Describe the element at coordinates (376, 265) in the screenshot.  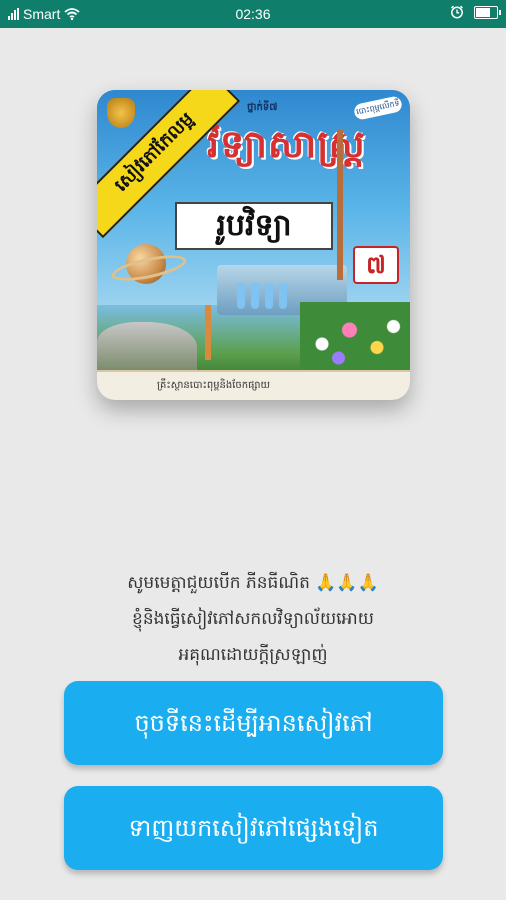
I see `cover-grade-badge: ៧` at that location.